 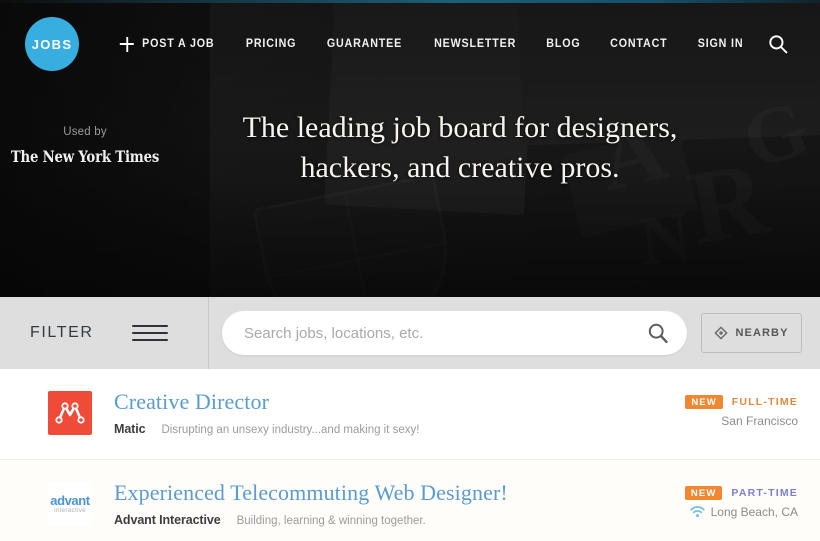 What do you see at coordinates (70, 500) in the screenshot?
I see `advant-logo-main: advant` at bounding box center [70, 500].